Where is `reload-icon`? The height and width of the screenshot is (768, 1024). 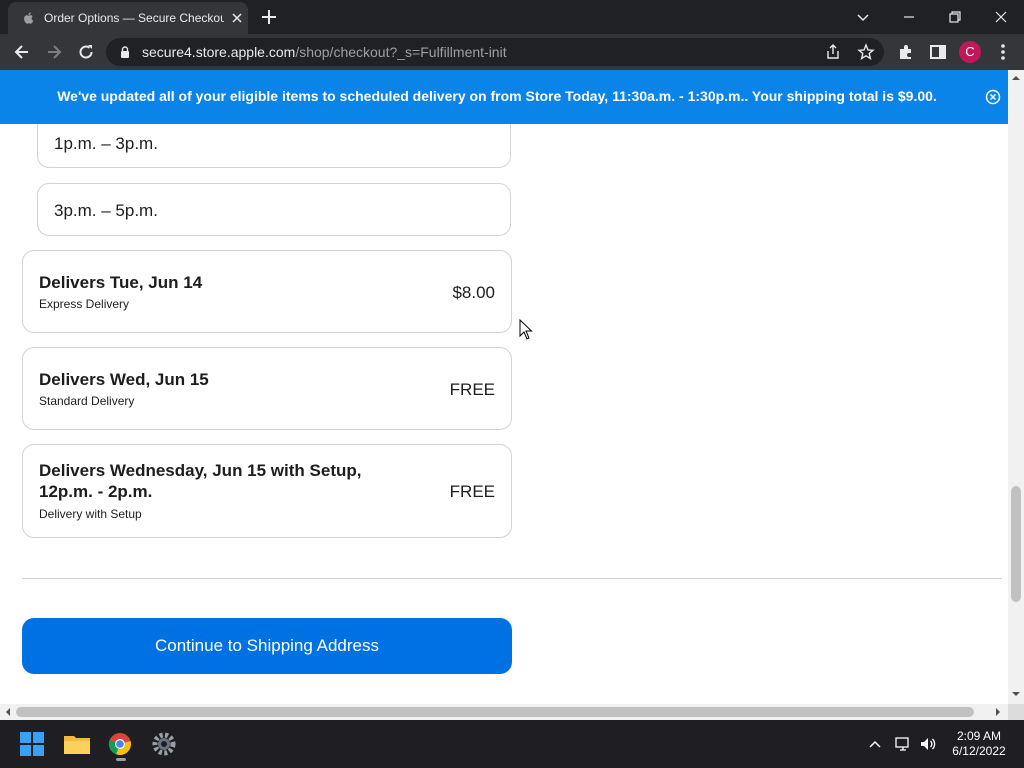
reload-icon is located at coordinates (86, 52).